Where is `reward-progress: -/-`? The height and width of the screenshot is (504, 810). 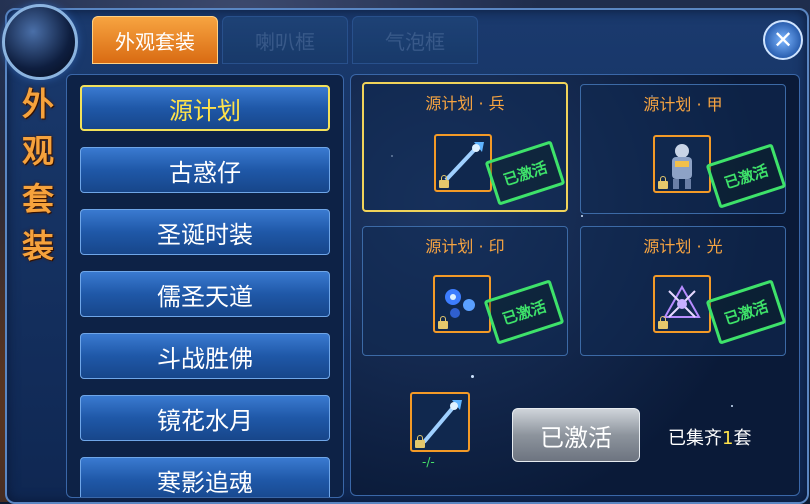
reward-progress: -/- is located at coordinates (428, 462).